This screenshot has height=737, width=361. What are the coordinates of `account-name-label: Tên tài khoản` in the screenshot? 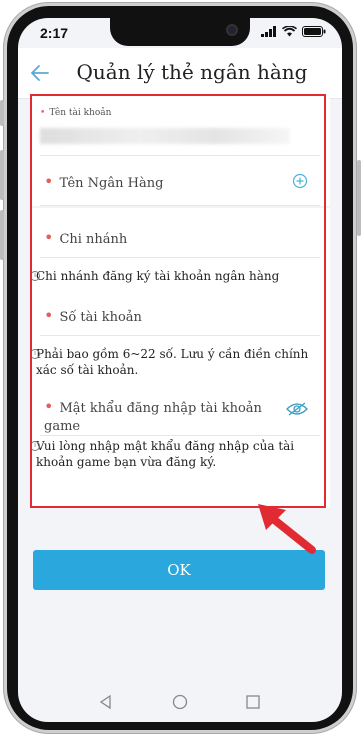 It's located at (80, 113).